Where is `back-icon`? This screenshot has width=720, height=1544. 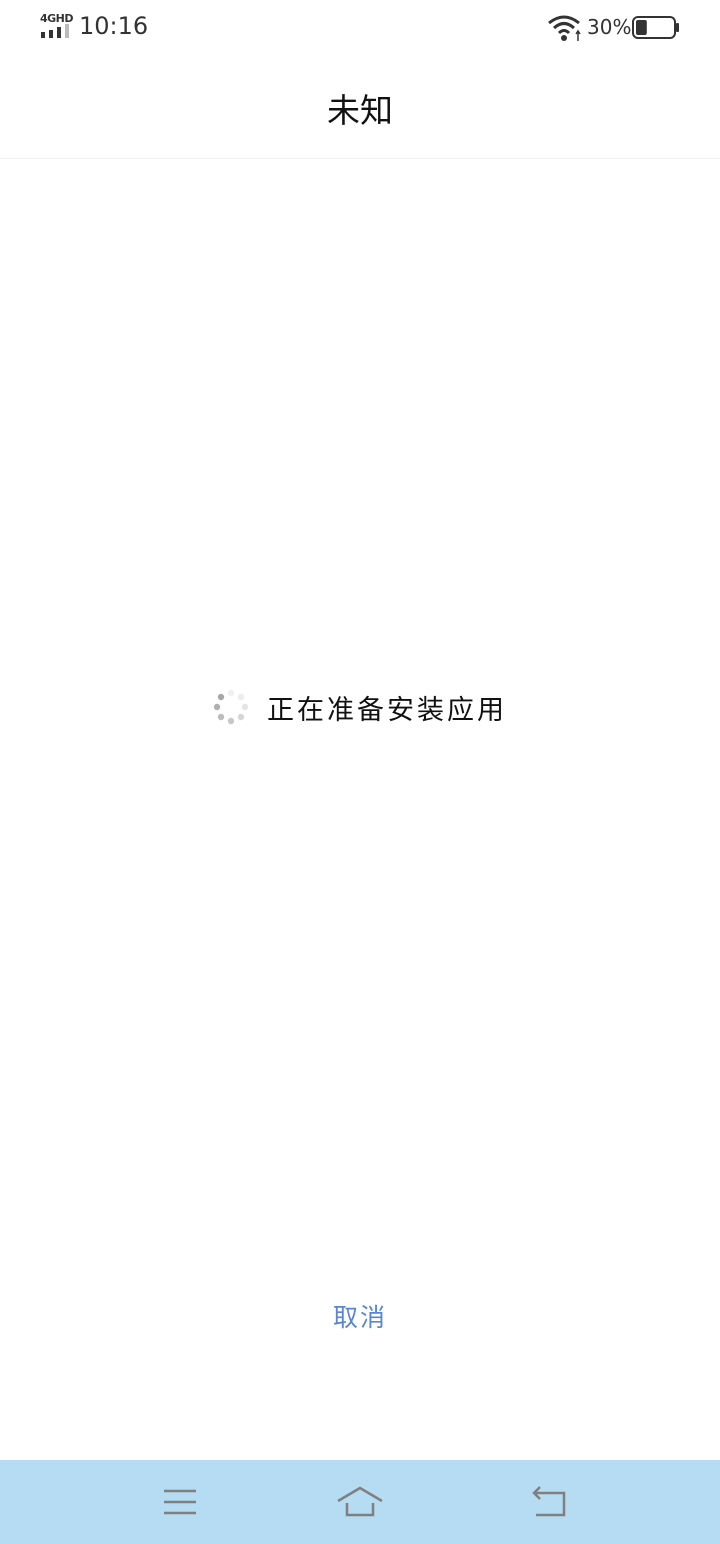
back-icon is located at coordinates (549, 1501).